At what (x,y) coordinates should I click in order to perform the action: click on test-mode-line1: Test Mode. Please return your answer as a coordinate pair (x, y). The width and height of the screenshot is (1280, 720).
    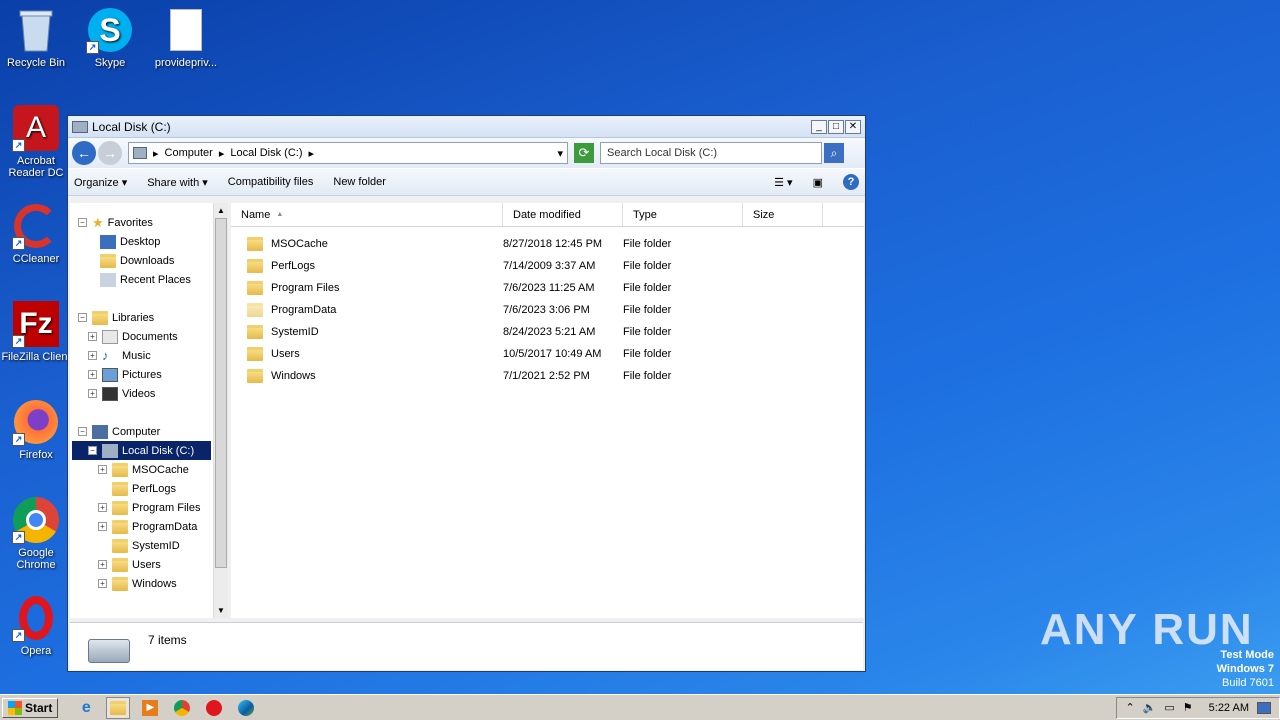
    Looking at the image, I should click on (1247, 655).